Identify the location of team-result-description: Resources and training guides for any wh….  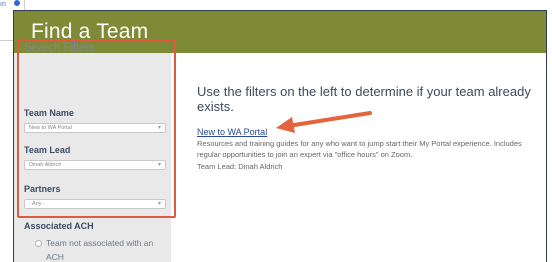
(359, 149).